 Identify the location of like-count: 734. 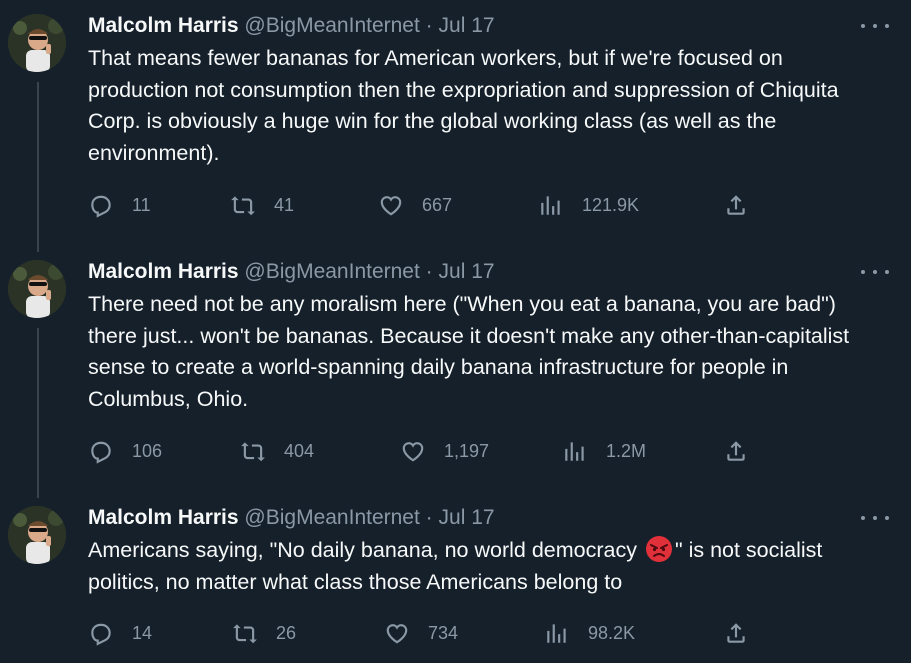
(443, 632).